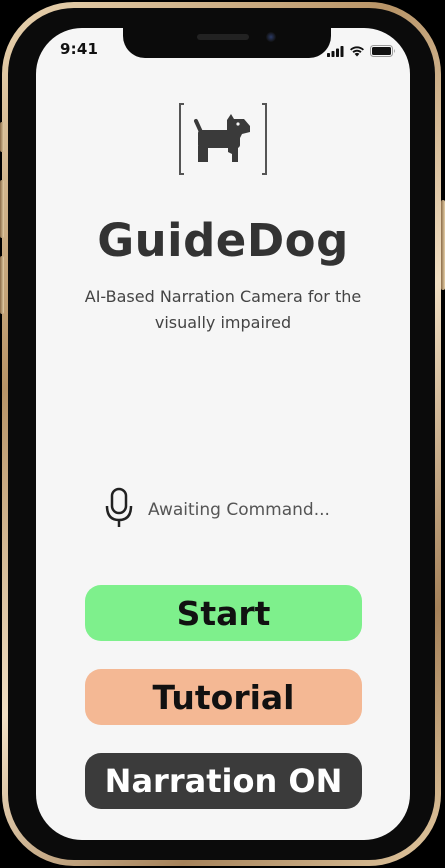 The image size is (445, 868). I want to click on dog-icon, so click(222, 138).